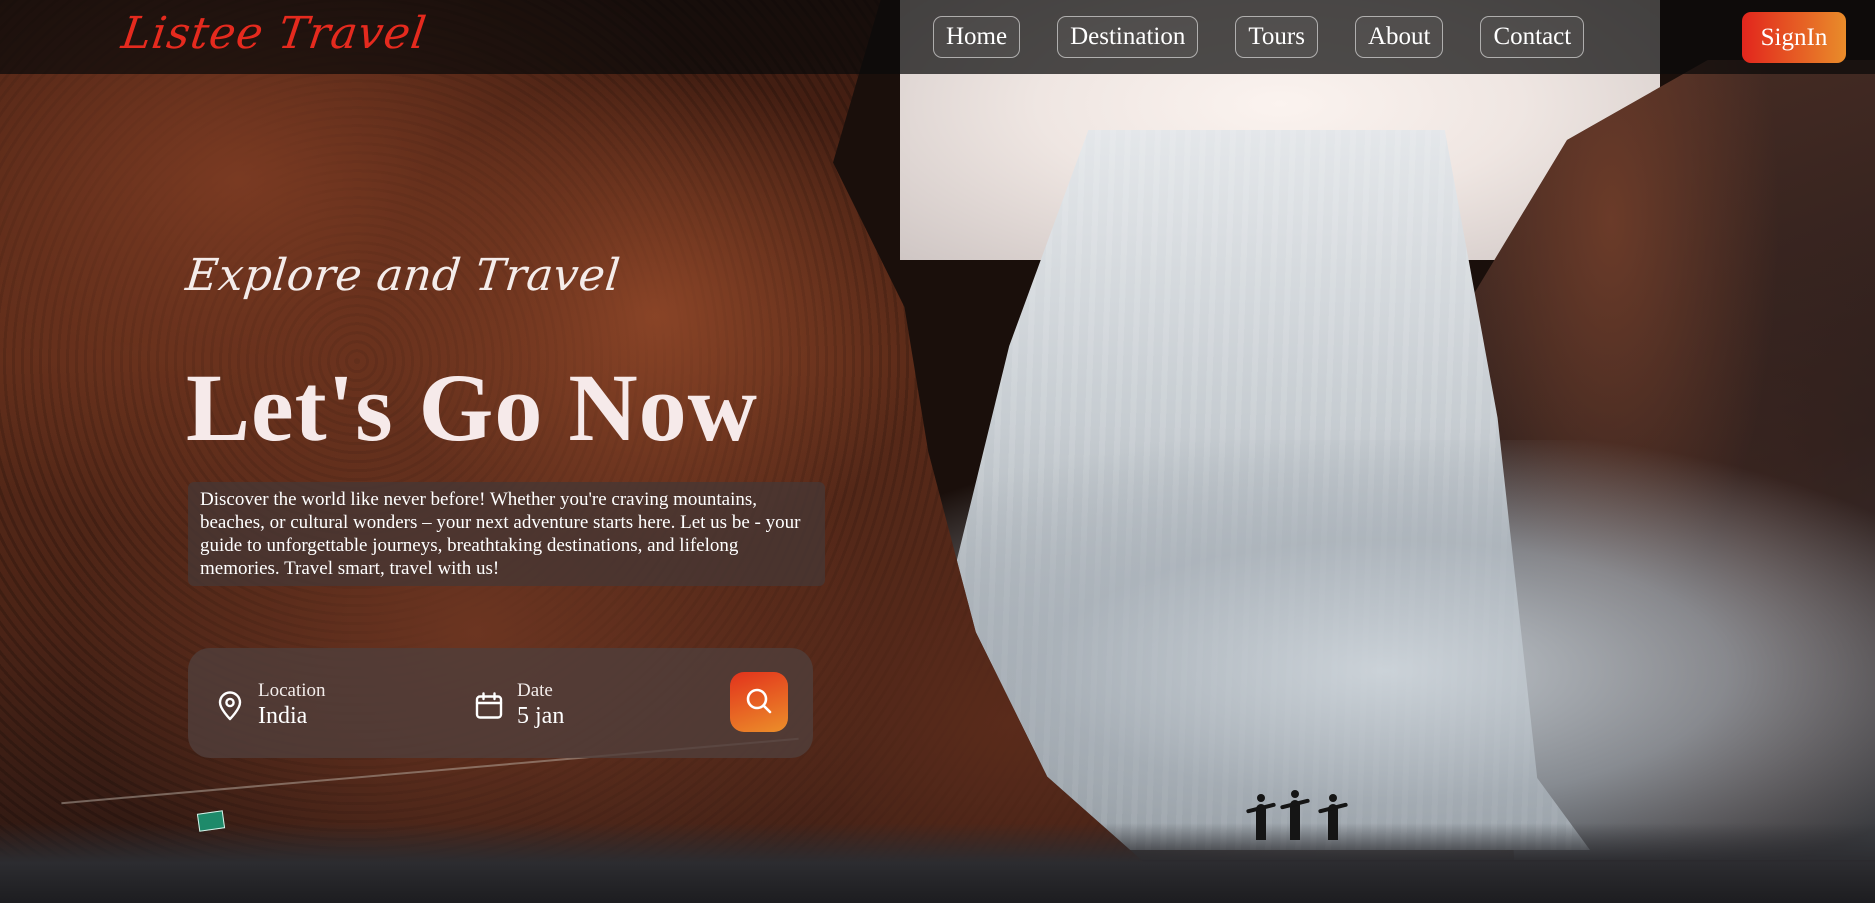 The image size is (1875, 903). What do you see at coordinates (230, 706) in the screenshot?
I see `location-pin-icon` at bounding box center [230, 706].